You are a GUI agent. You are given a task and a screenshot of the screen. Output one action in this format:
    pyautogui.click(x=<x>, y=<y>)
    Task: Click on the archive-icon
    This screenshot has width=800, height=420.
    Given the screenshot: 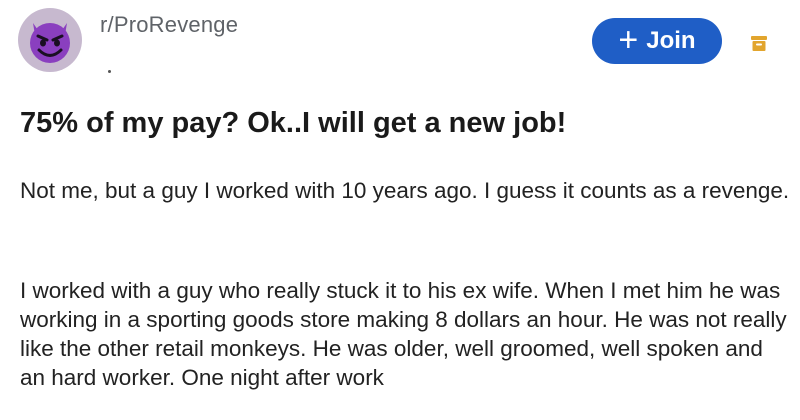 What is the action you would take?
    pyautogui.click(x=759, y=43)
    